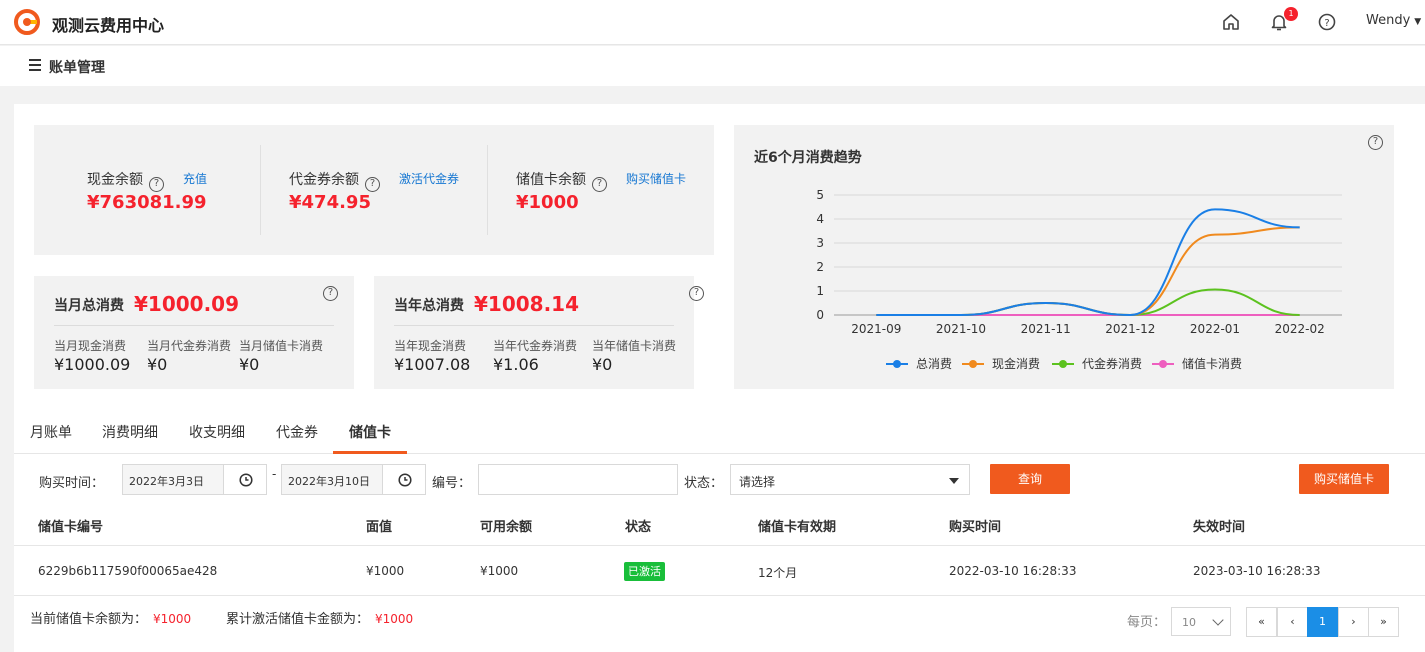 Image resolution: width=1425 pixels, height=652 pixels. I want to click on status-label: 状态：, so click(704, 483).